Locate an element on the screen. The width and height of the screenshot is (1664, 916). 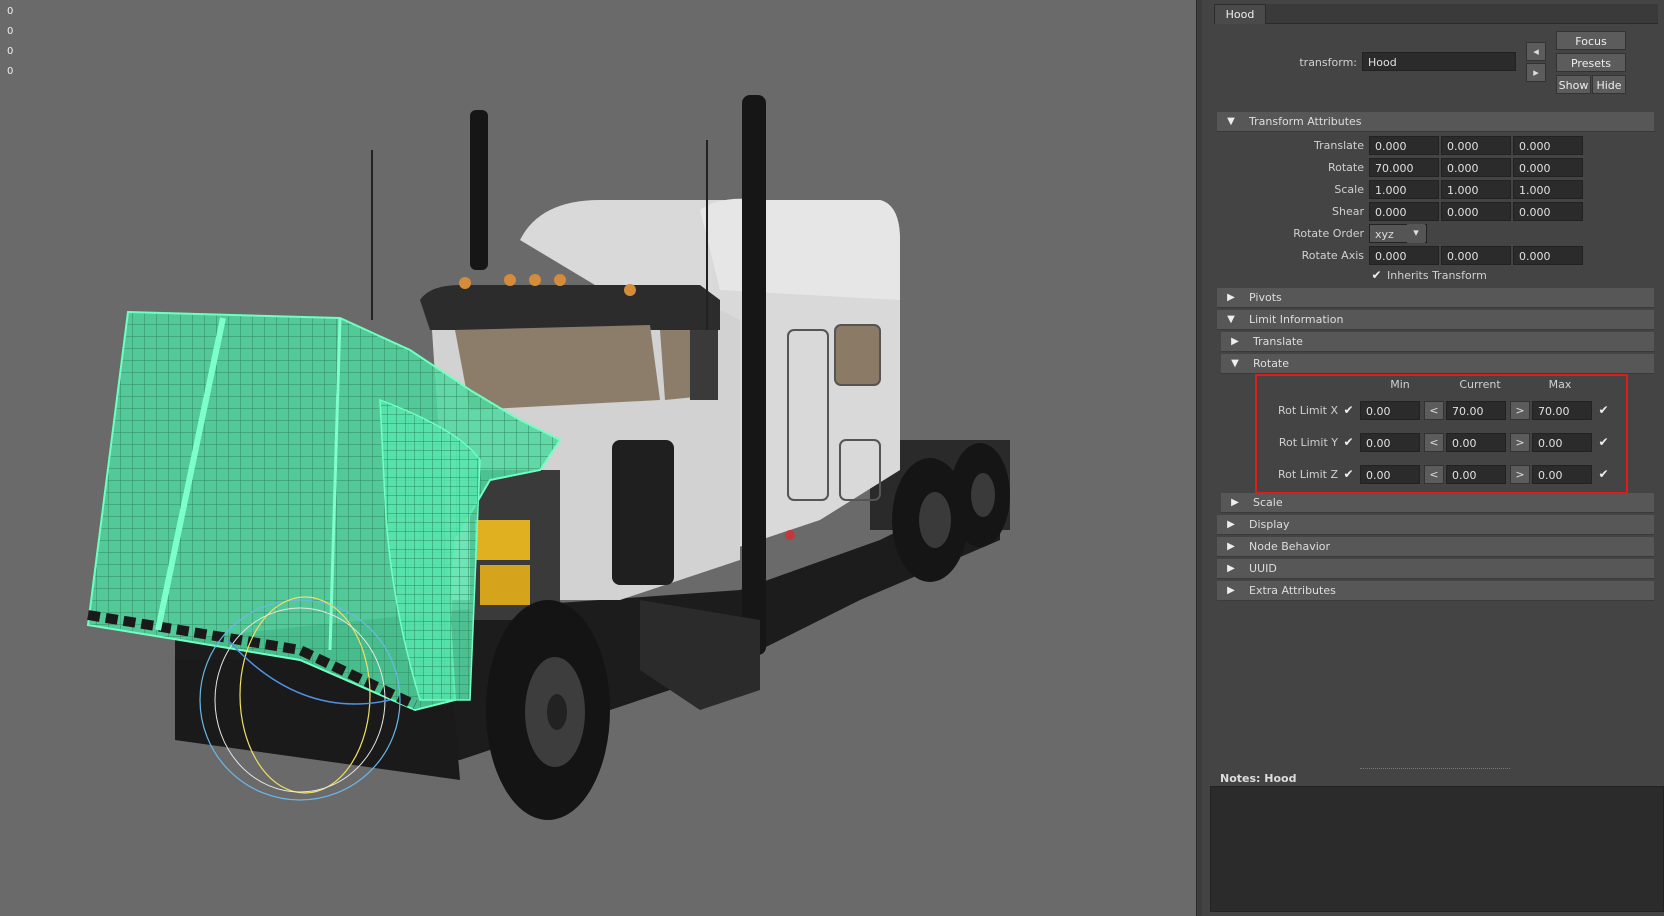
translate-z-field: 0.000 is located at coordinates (1548, 145).